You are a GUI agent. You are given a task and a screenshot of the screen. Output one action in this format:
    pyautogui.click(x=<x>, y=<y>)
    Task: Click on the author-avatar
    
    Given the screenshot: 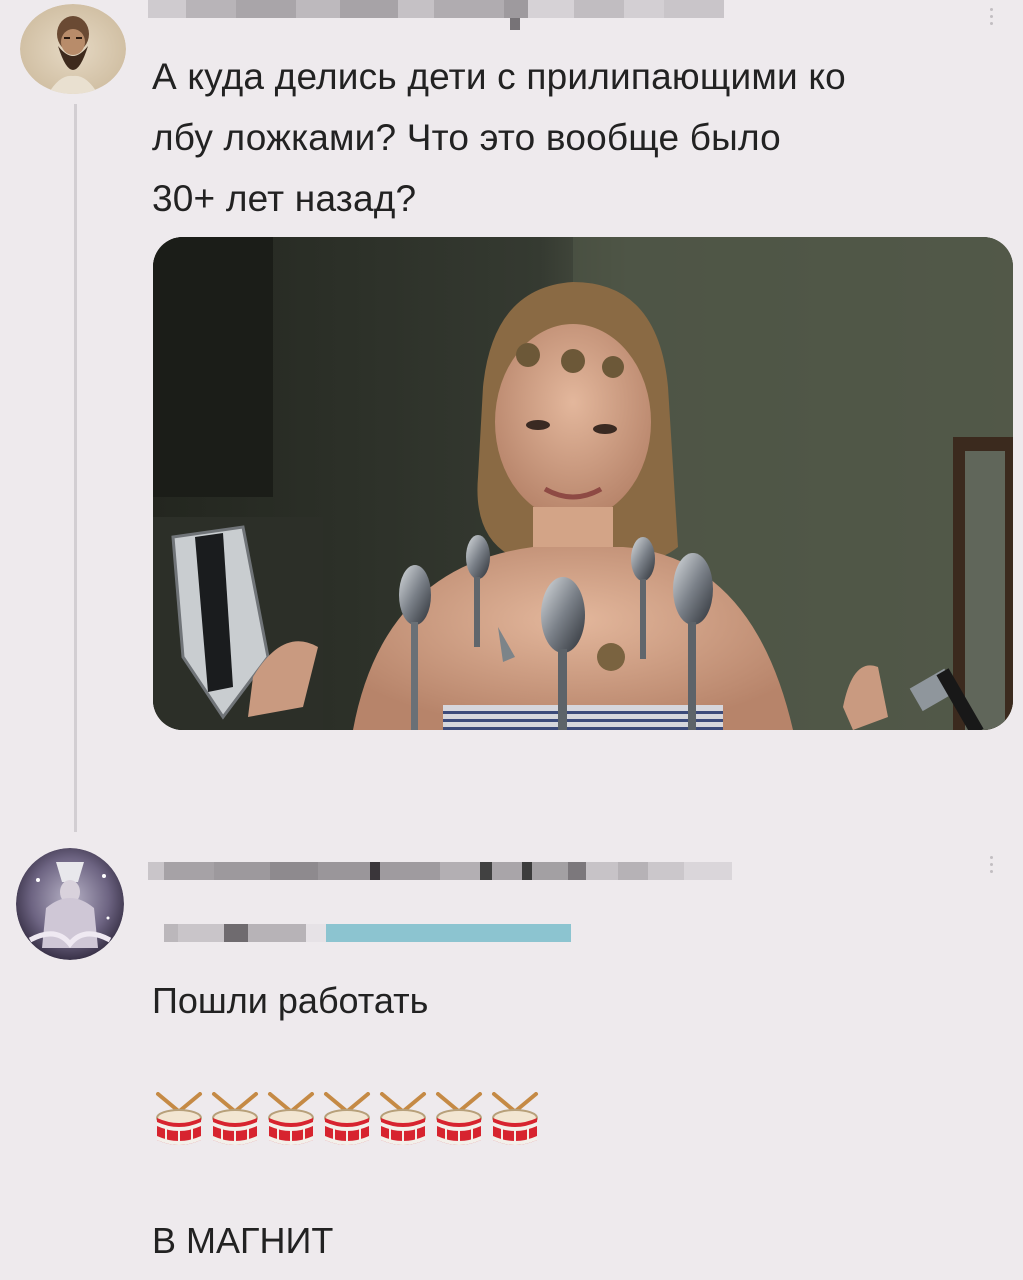 What is the action you would take?
    pyautogui.click(x=73, y=49)
    